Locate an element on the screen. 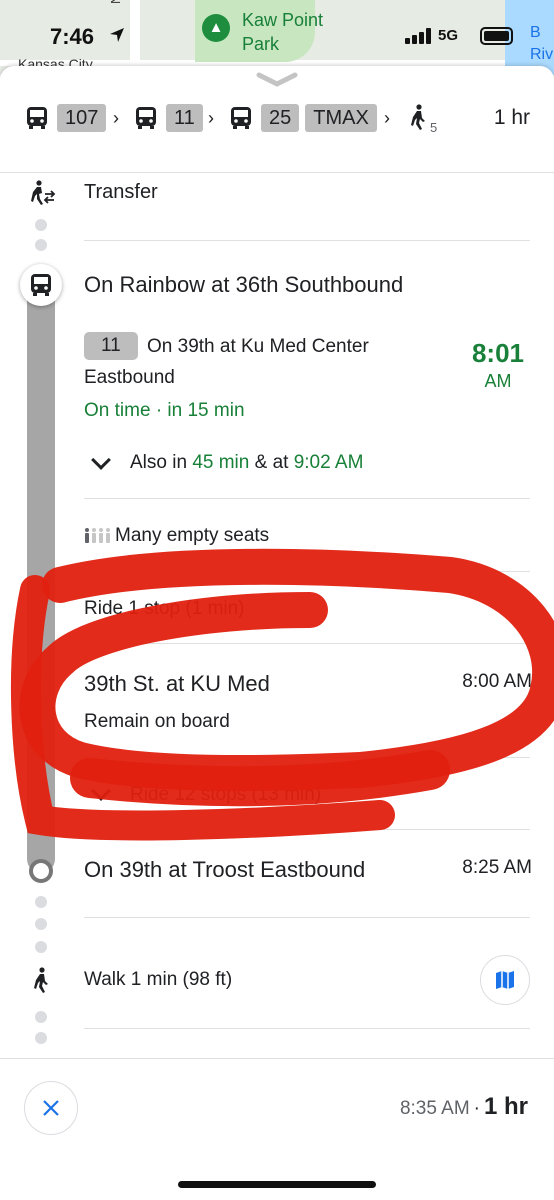 This screenshot has width=554, height=1200. transfer-label: Transfer is located at coordinates (121, 192).